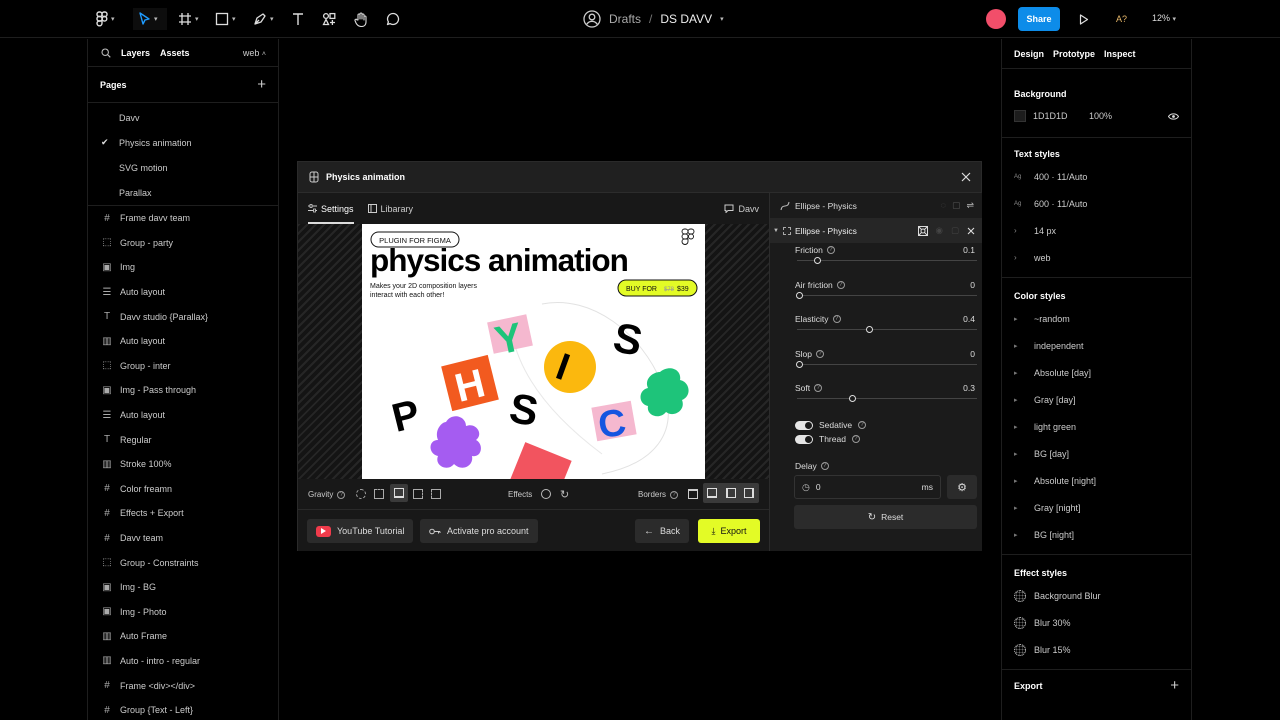  I want to click on gravity-none-icon, so click(361, 494).